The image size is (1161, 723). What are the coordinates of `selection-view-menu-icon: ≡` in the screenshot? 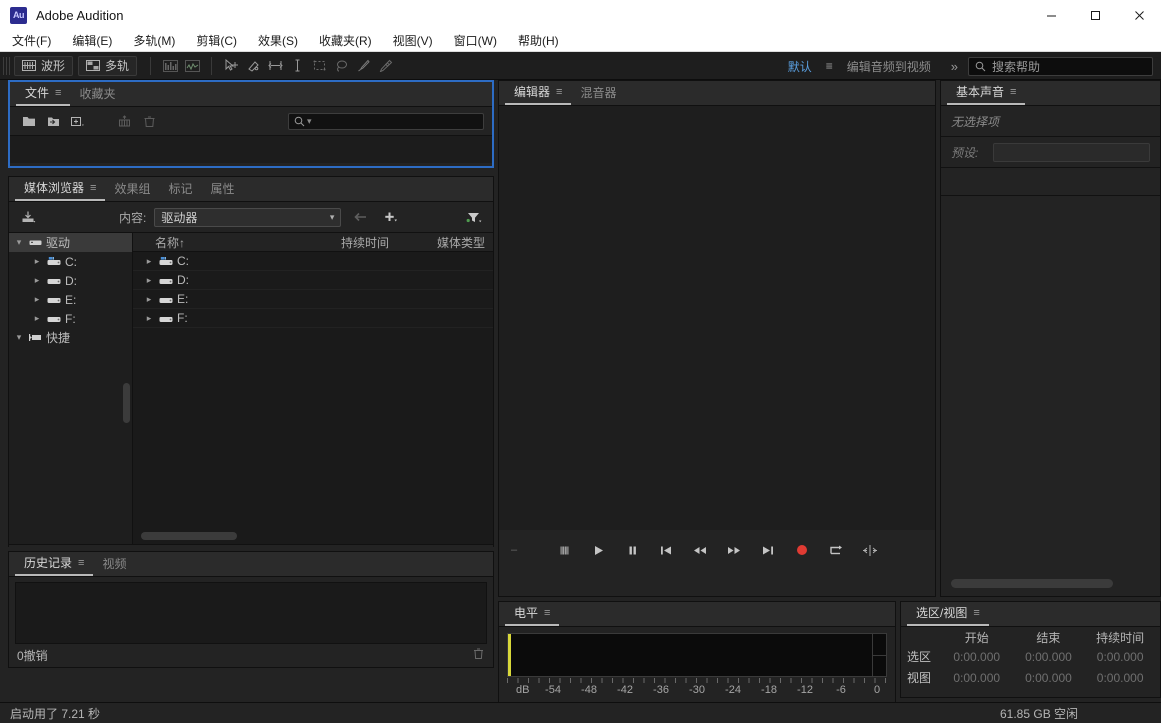 It's located at (976, 613).